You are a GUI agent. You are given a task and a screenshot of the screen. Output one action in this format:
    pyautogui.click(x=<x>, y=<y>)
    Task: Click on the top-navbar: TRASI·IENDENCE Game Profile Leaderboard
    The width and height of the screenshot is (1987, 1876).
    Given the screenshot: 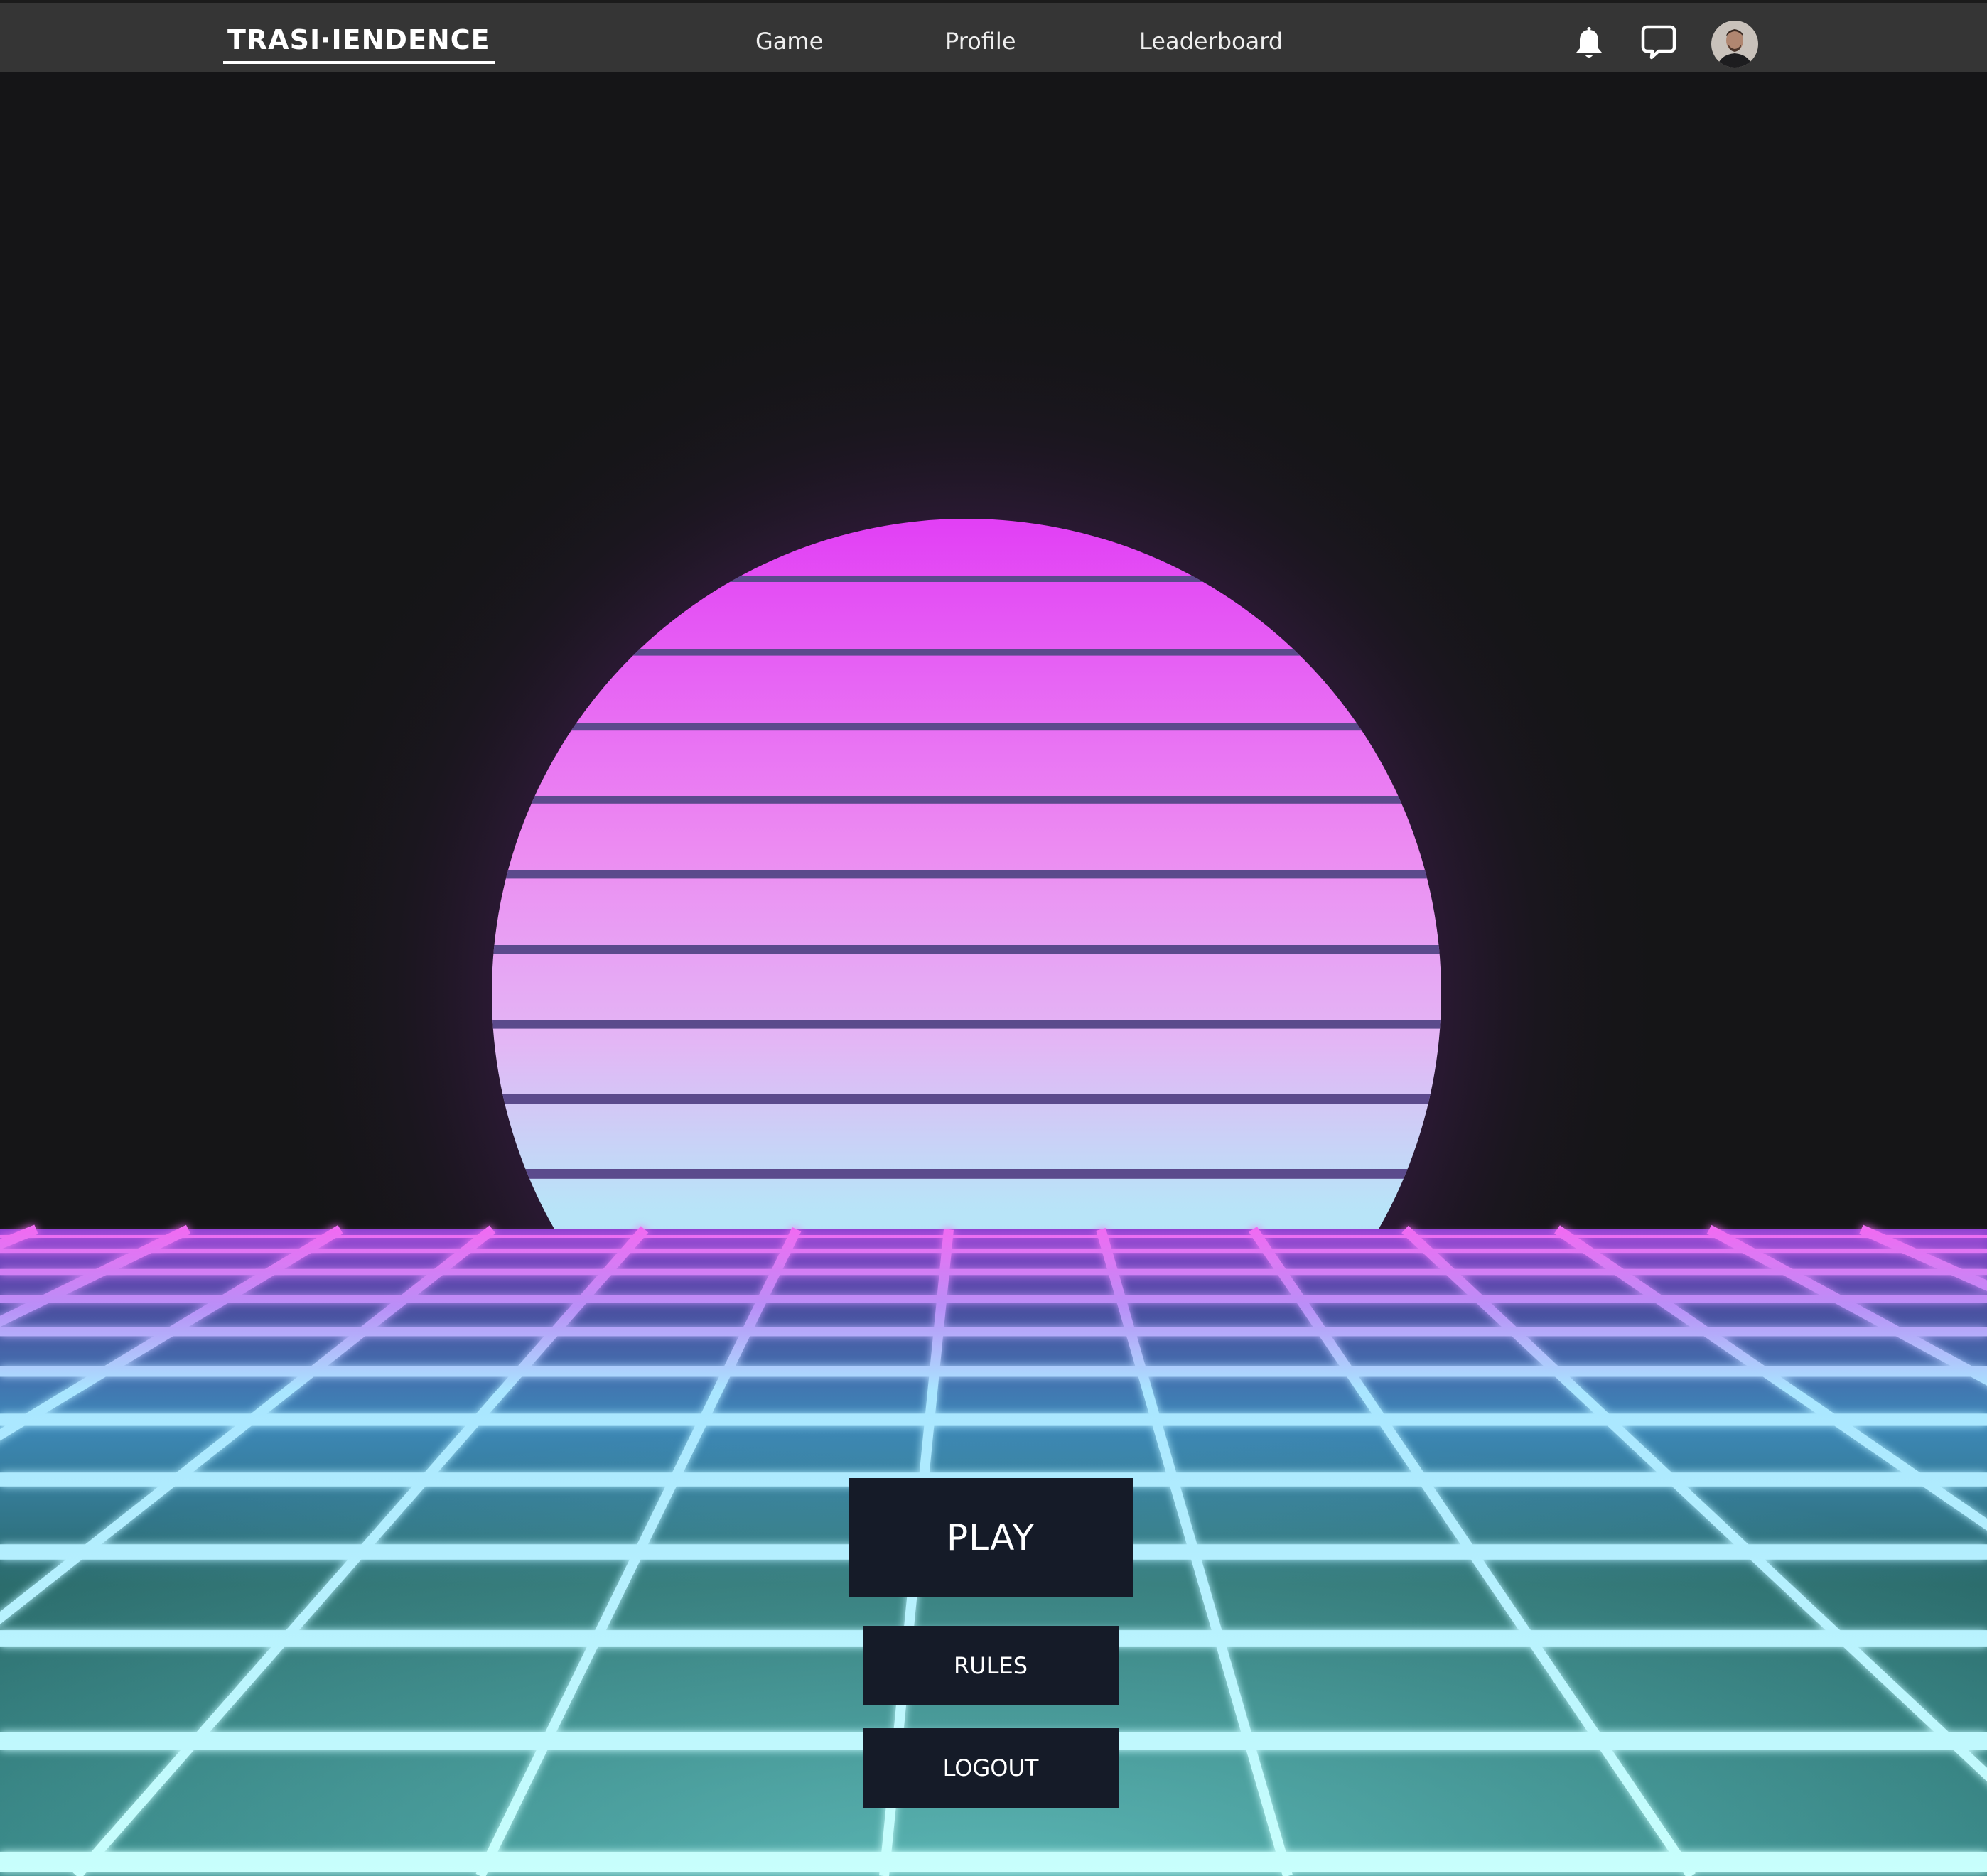 What is the action you would take?
    pyautogui.click(x=993, y=36)
    